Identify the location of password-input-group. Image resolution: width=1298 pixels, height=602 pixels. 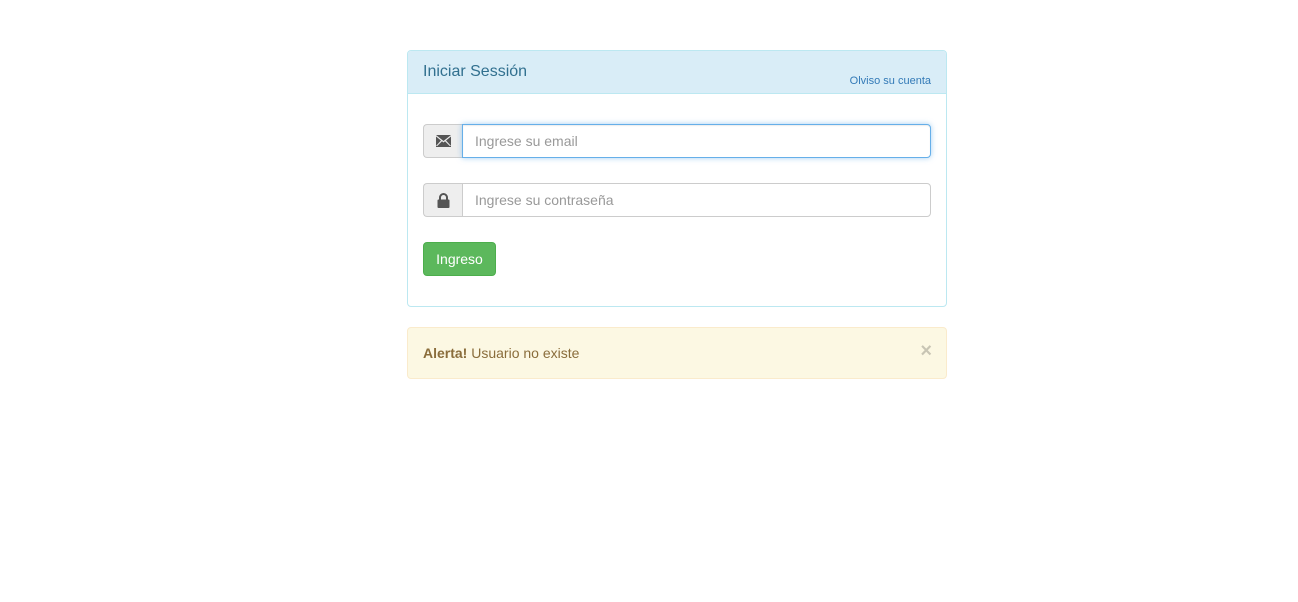
(677, 200).